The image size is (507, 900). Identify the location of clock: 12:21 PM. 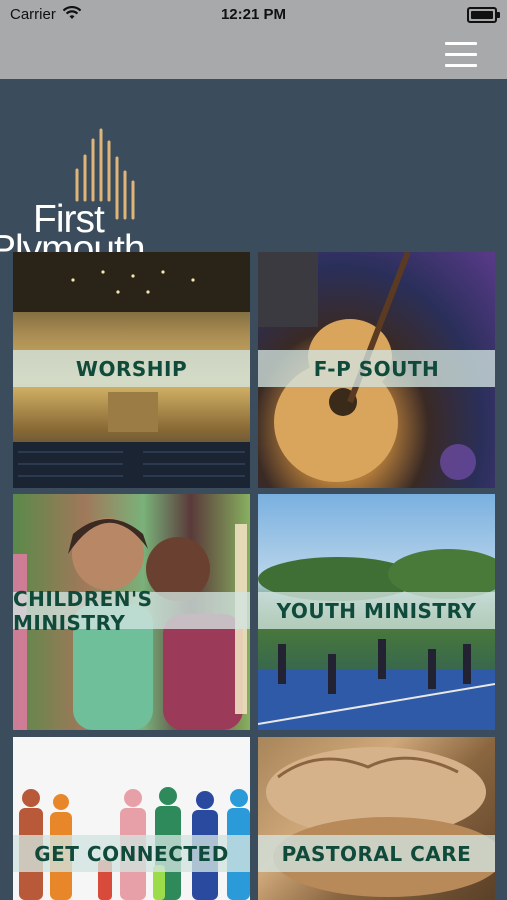
(253, 14).